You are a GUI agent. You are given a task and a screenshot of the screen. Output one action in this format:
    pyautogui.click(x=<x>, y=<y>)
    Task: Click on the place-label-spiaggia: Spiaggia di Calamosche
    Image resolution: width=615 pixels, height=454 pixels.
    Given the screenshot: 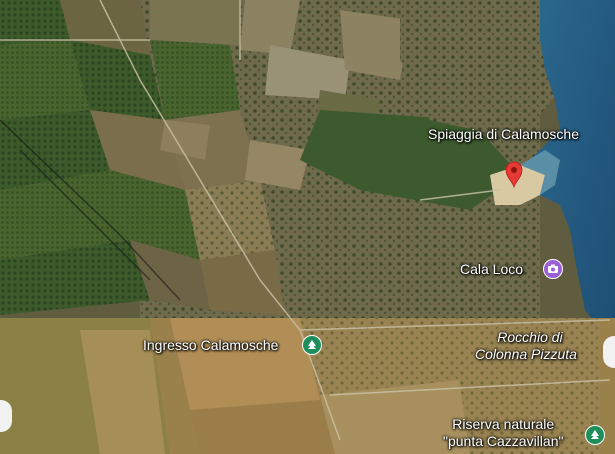 What is the action you would take?
    pyautogui.click(x=503, y=134)
    